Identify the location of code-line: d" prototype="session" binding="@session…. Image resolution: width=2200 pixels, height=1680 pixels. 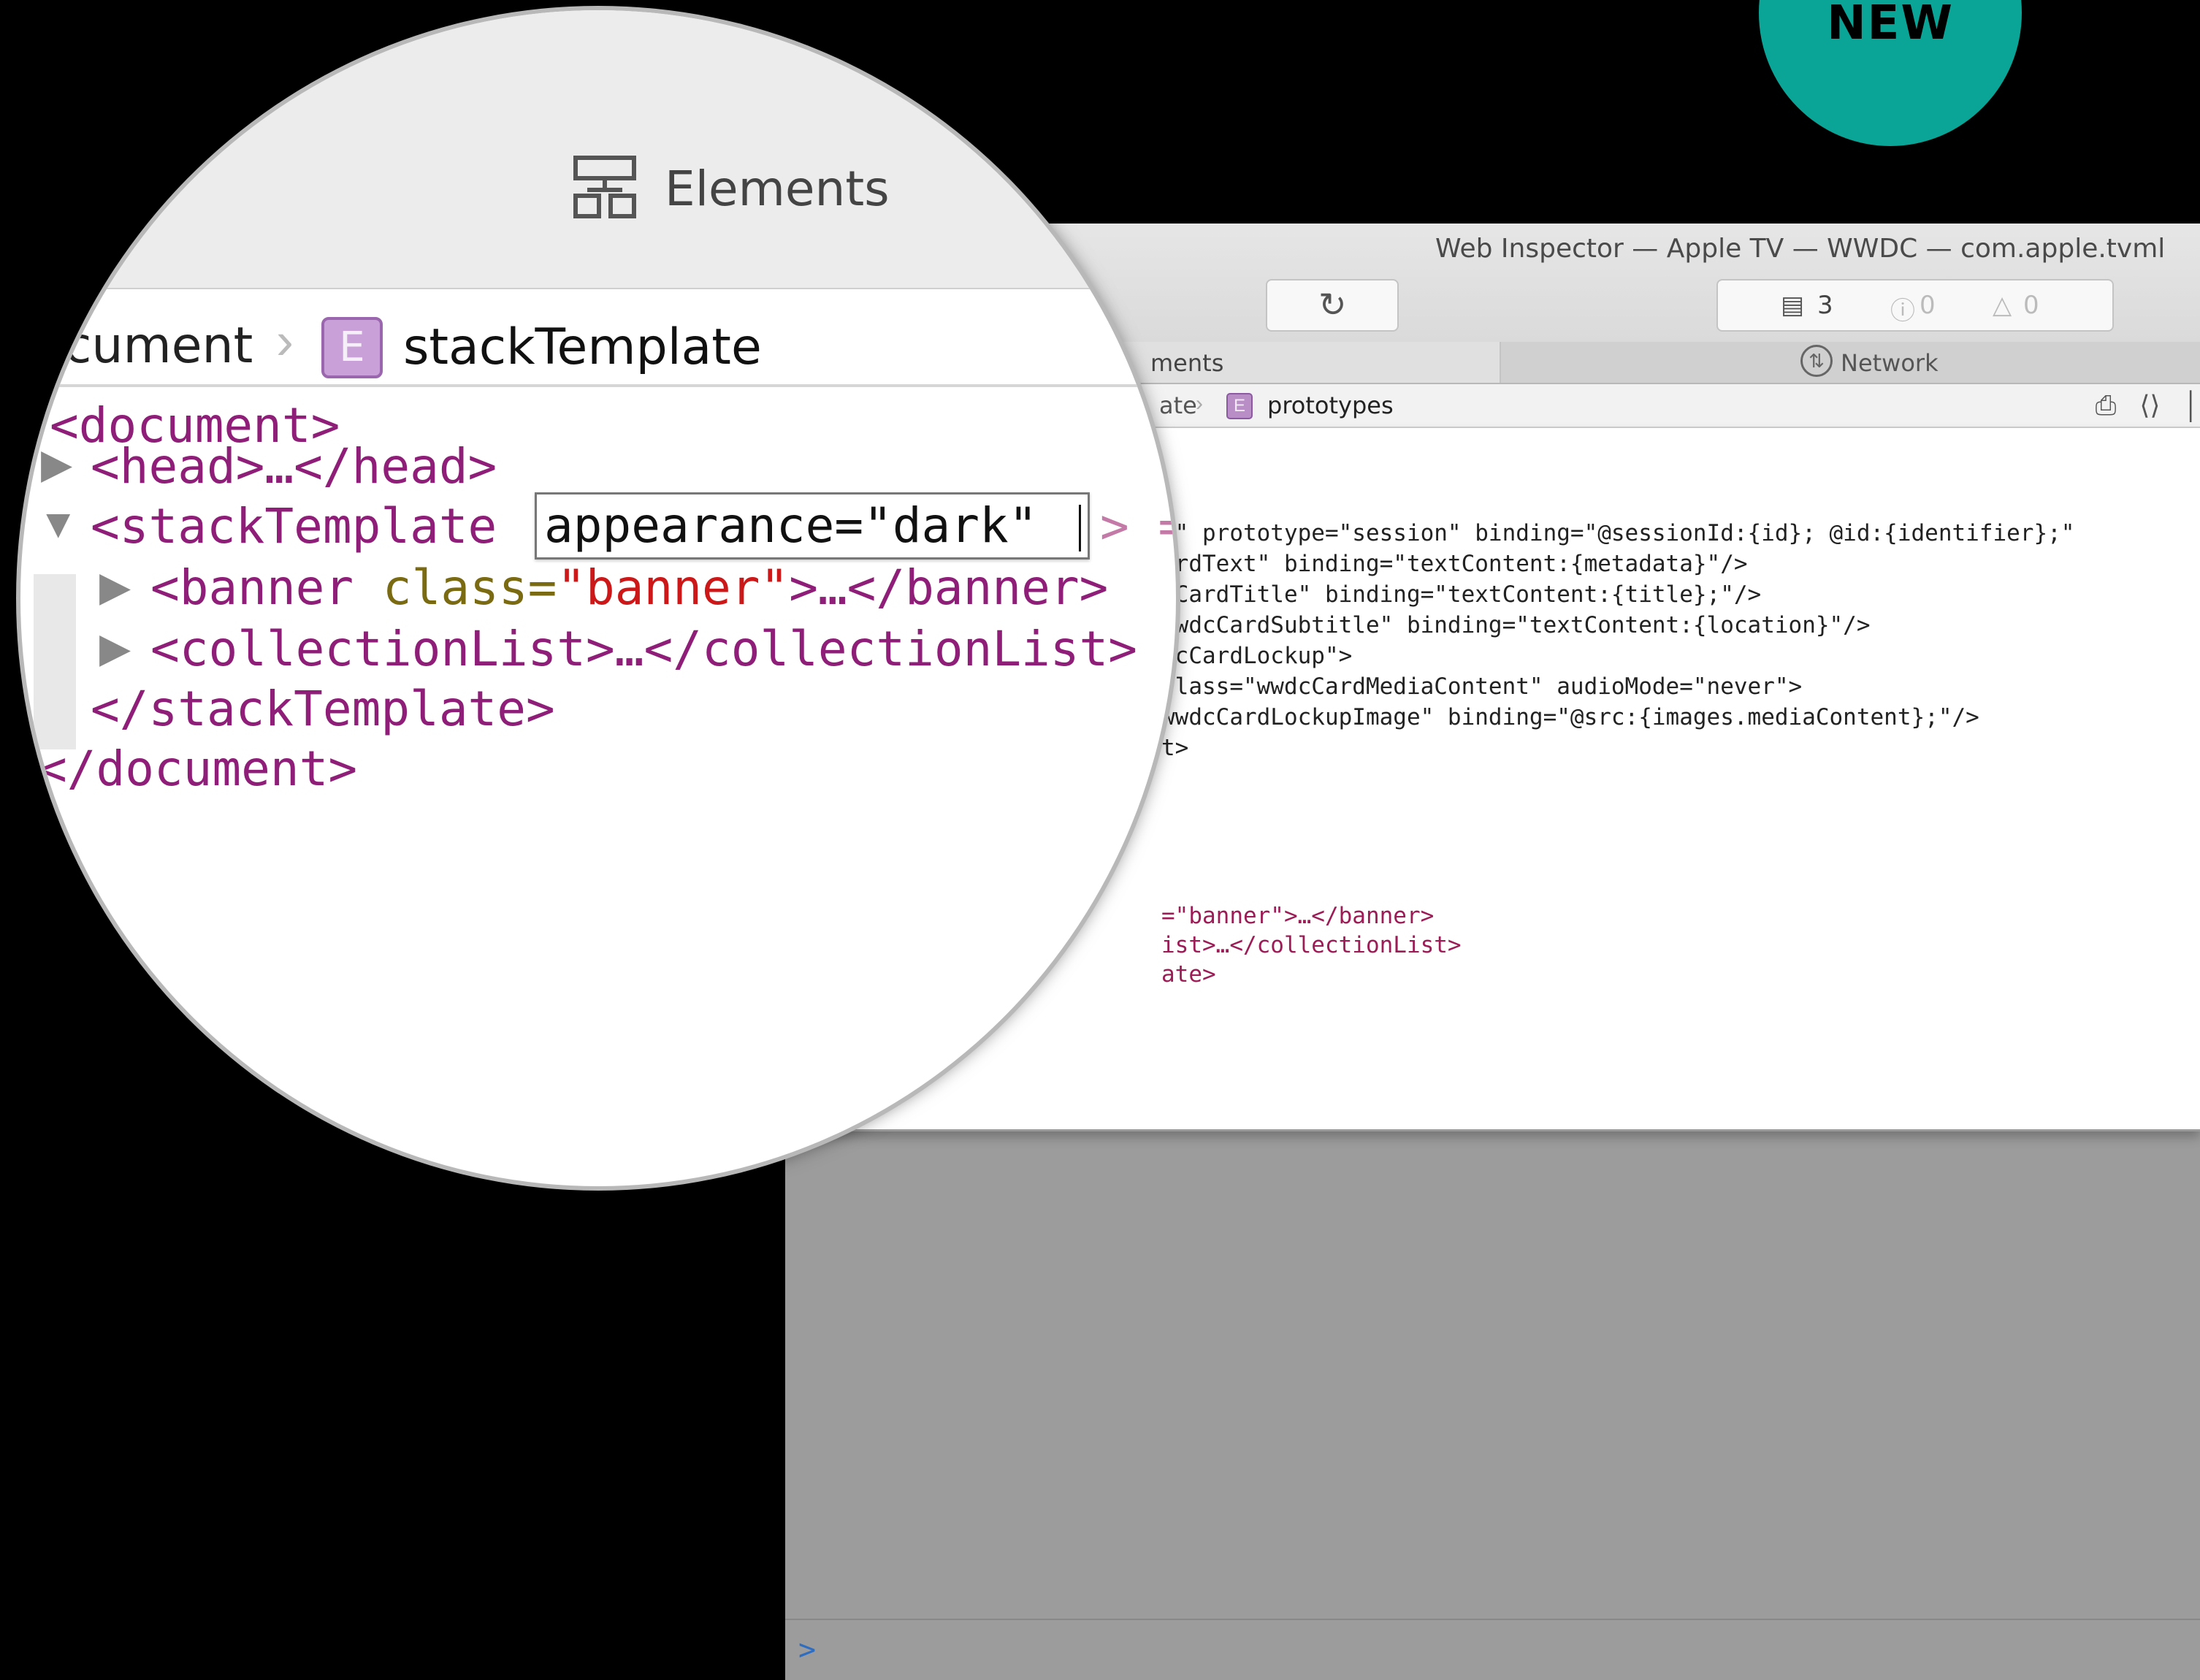
(1618, 533).